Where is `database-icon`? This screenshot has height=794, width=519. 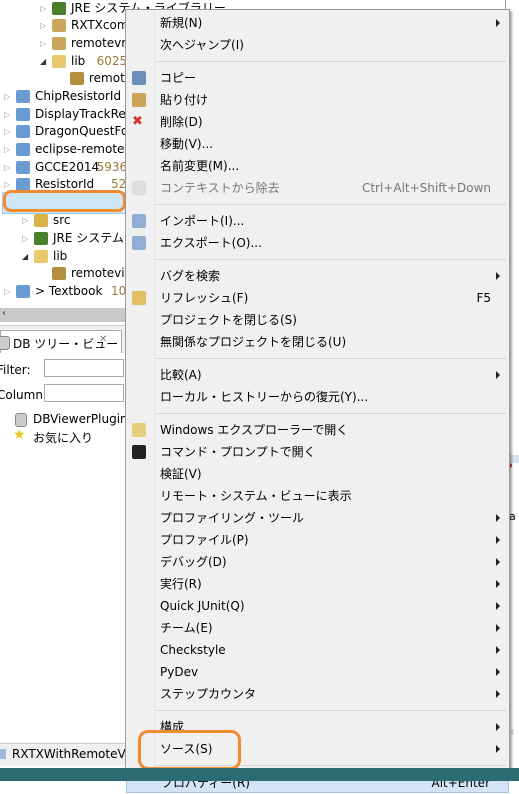 database-icon is located at coordinates (5, 343).